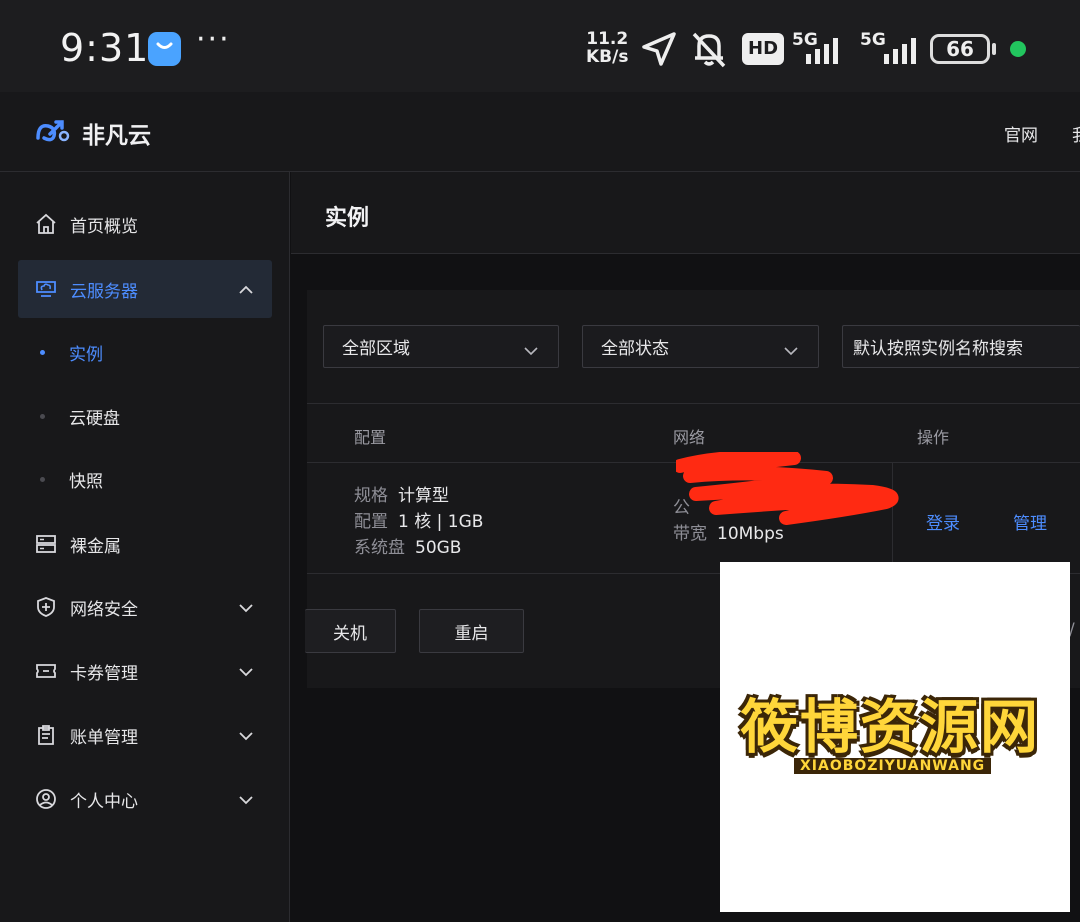 The width and height of the screenshot is (1080, 922). What do you see at coordinates (961, 346) in the screenshot?
I see `search-input: 默认按照实例名称搜索` at bounding box center [961, 346].